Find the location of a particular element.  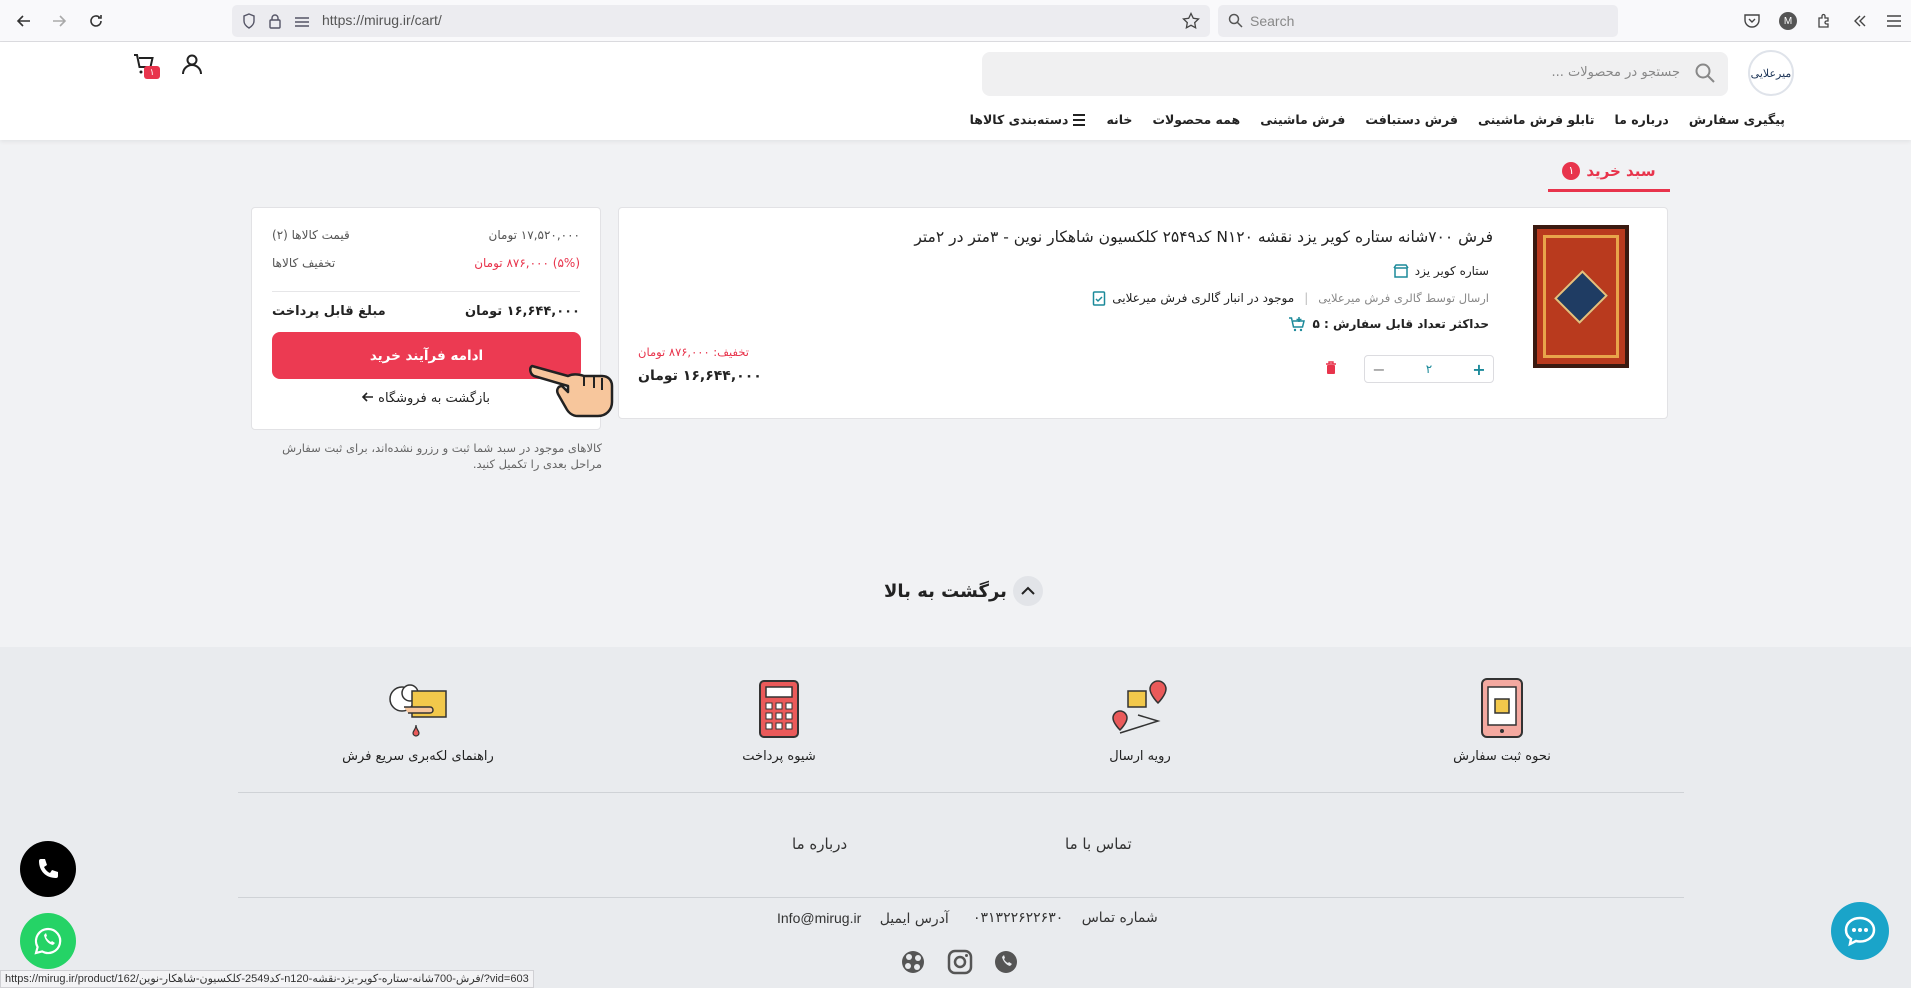

browser-search-placeholder: Search is located at coordinates (1272, 21).